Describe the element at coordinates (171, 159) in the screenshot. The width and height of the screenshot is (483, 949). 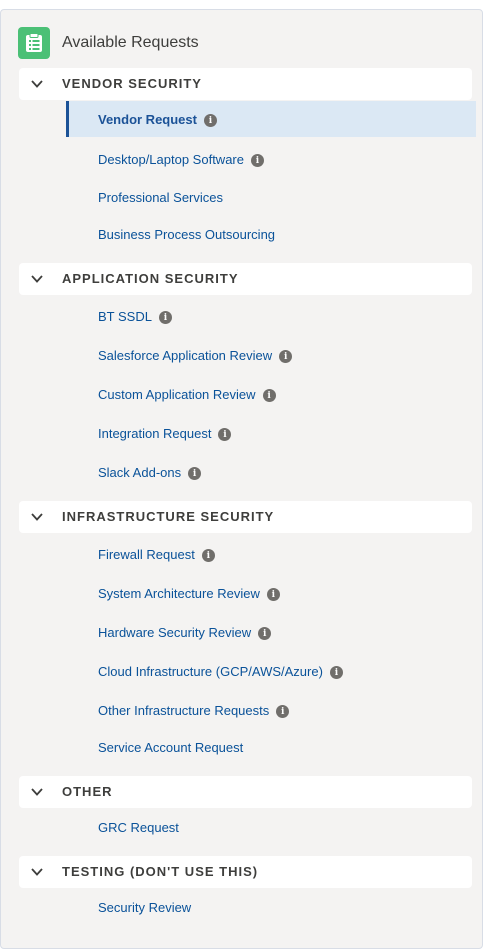
I see `item-label: Desktop/Laptop Software` at that location.